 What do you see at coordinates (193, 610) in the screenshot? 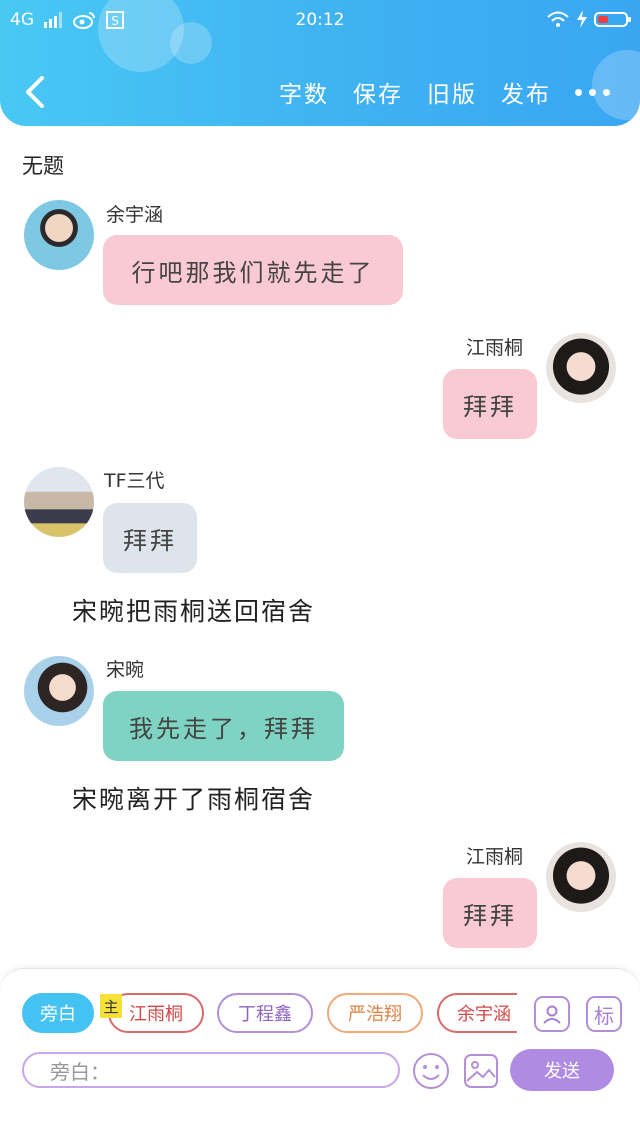
I see `narration-text: 宋晼把雨桐送回宿舍` at bounding box center [193, 610].